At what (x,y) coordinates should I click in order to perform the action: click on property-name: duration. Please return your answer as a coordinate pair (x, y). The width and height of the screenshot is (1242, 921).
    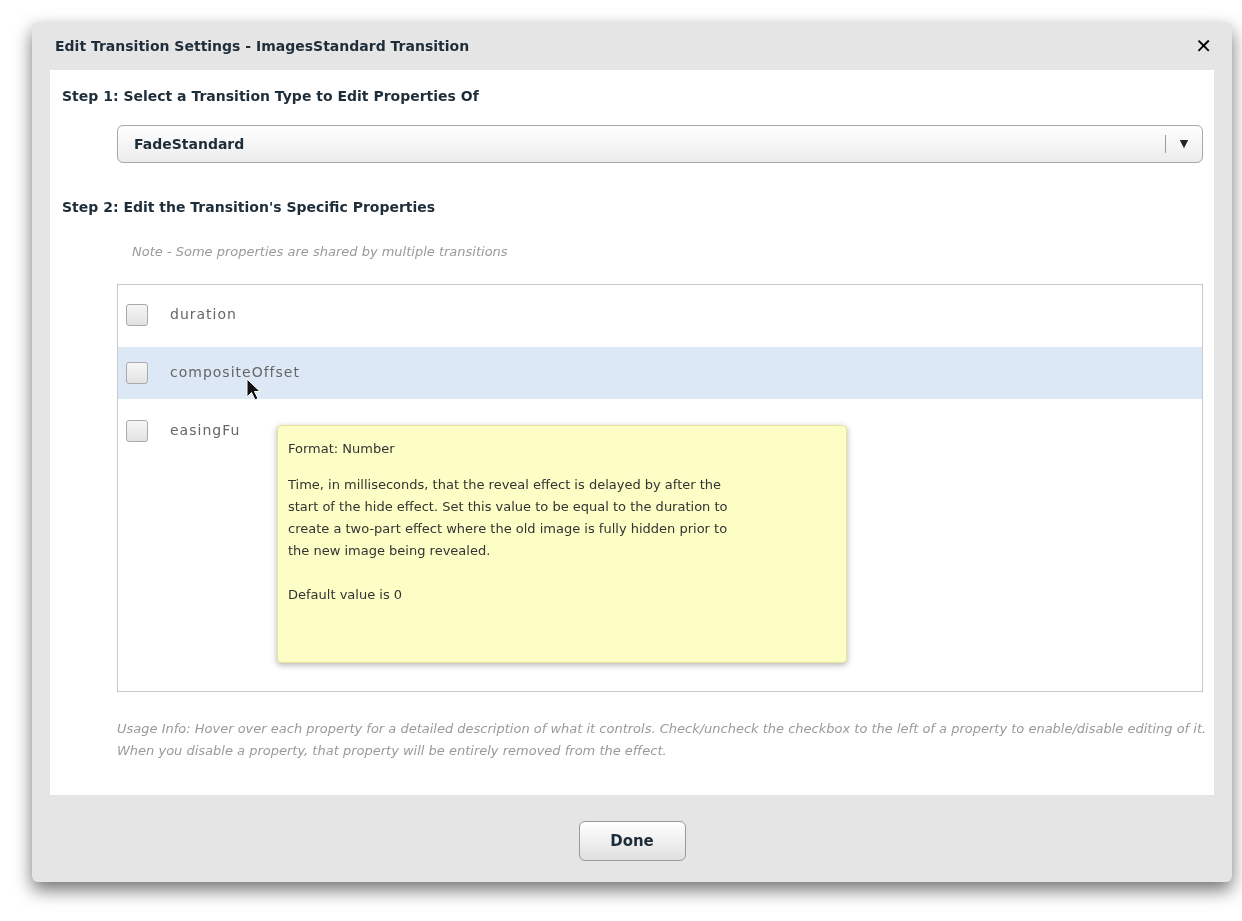
    Looking at the image, I should click on (203, 314).